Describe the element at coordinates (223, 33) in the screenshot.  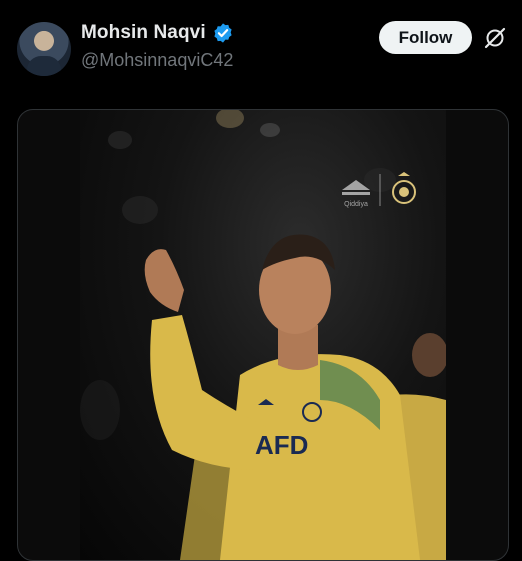
I see `verified-badge-icon` at that location.